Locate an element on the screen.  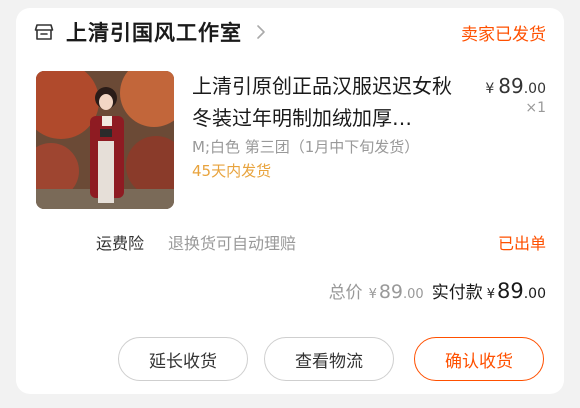
insurance-label: 运费险 is located at coordinates (120, 243).